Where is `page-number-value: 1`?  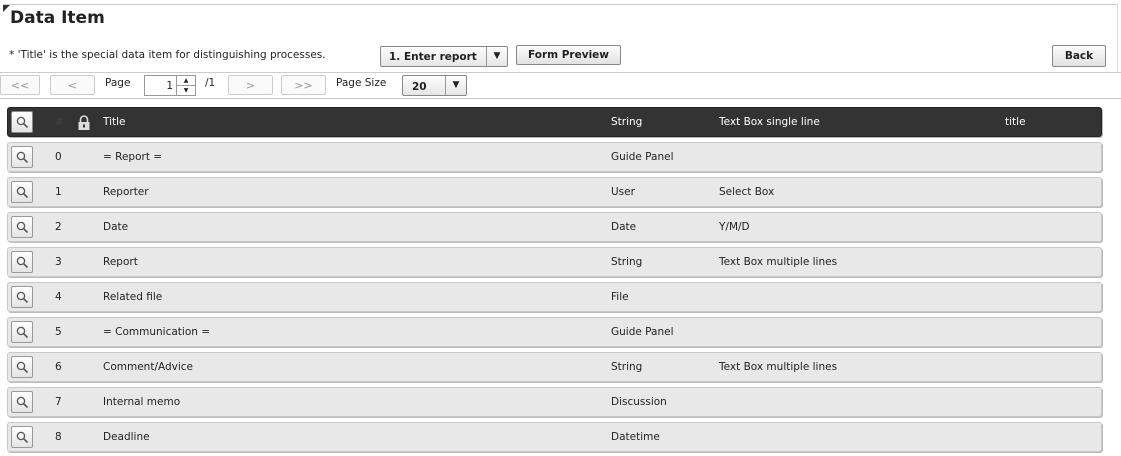 page-number-value: 1 is located at coordinates (169, 86).